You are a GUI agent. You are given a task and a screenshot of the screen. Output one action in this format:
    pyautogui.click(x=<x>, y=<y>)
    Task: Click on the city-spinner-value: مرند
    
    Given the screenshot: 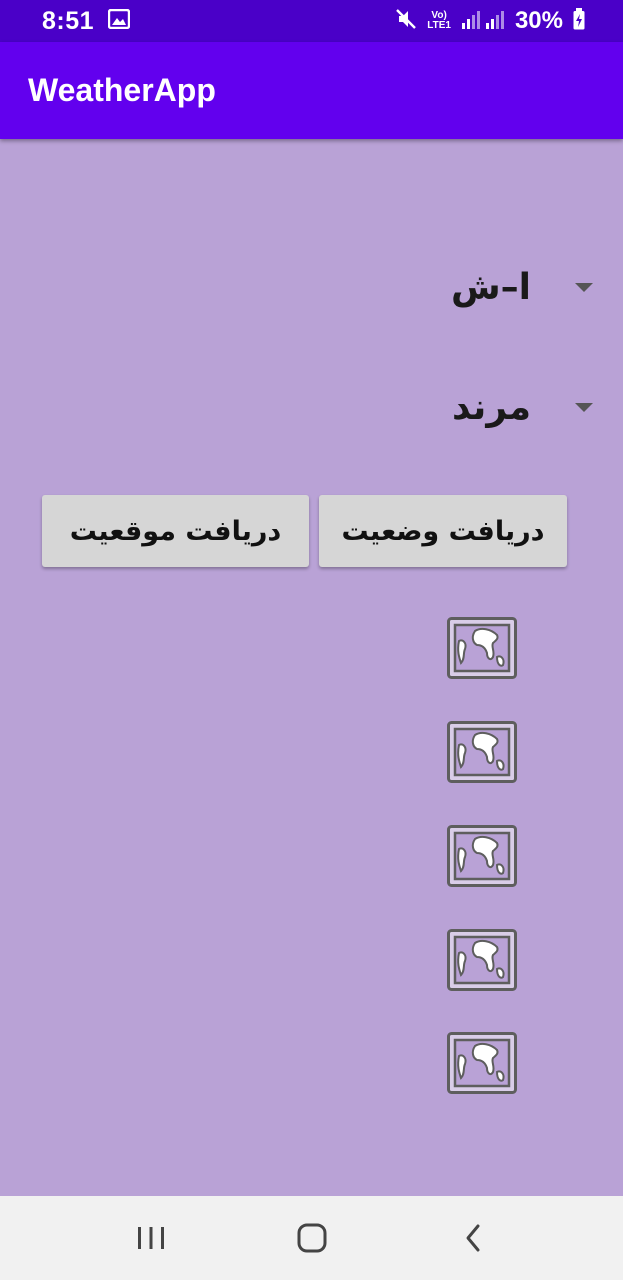 What is the action you would take?
    pyautogui.click(x=491, y=407)
    